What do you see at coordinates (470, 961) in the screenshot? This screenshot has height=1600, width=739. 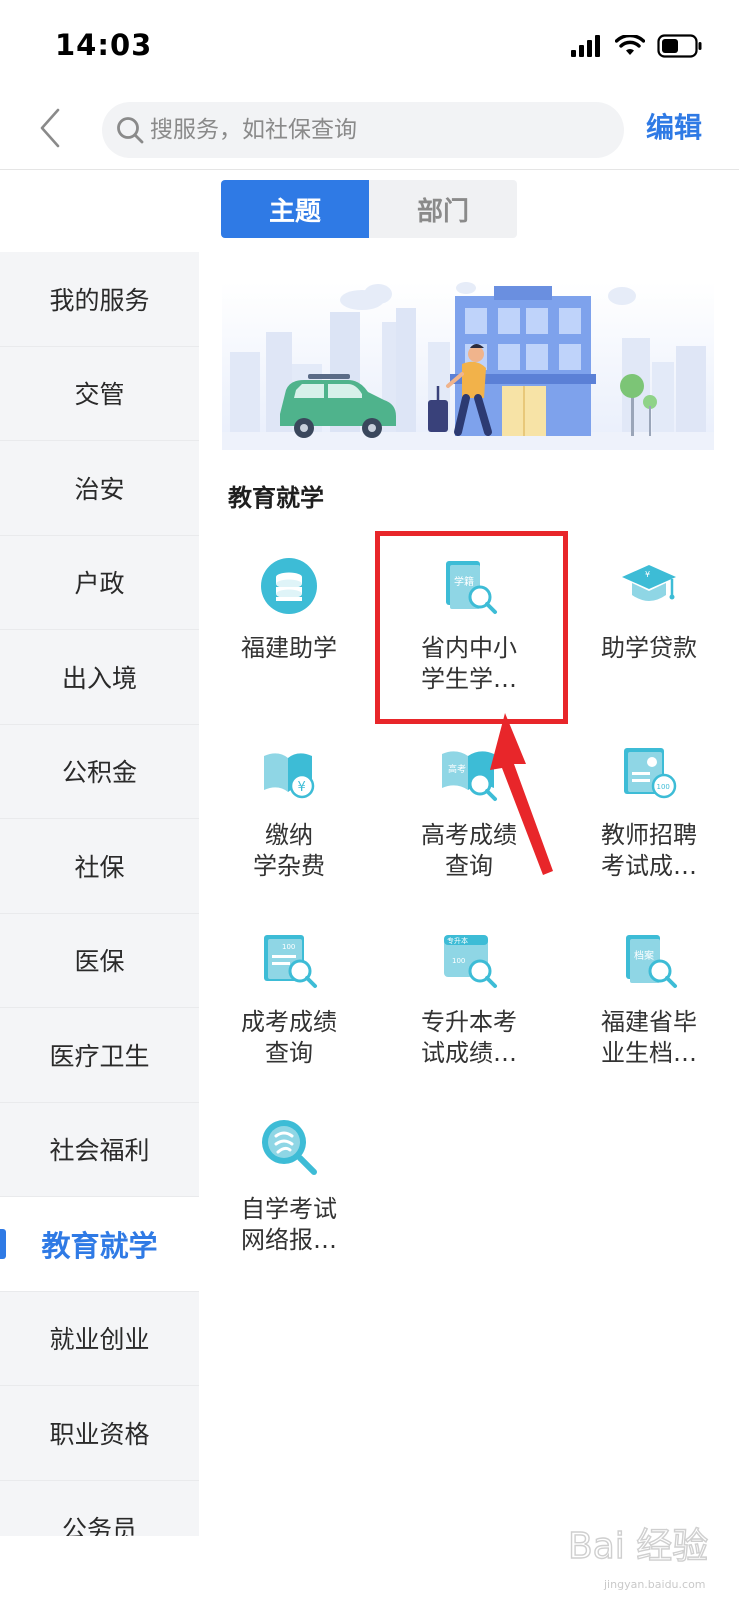 I see `scroll-search-icon: 专升本 100` at bounding box center [470, 961].